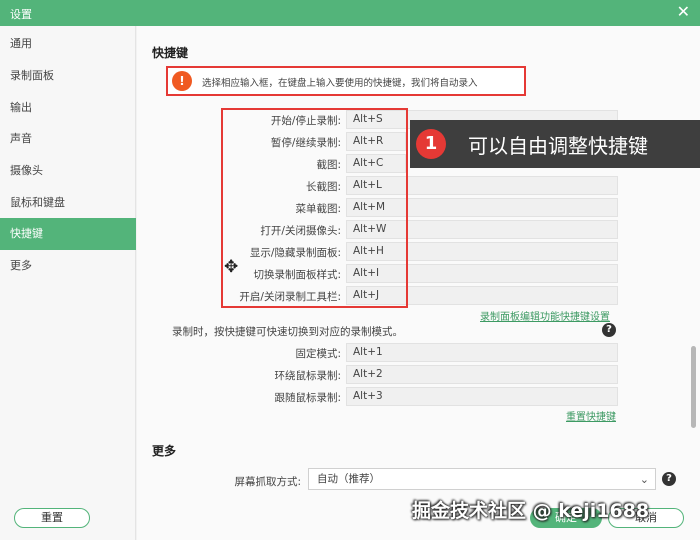 This screenshot has height=540, width=700. What do you see at coordinates (350, 13) in the screenshot?
I see `title-bar: 设置 ✕` at bounding box center [350, 13].